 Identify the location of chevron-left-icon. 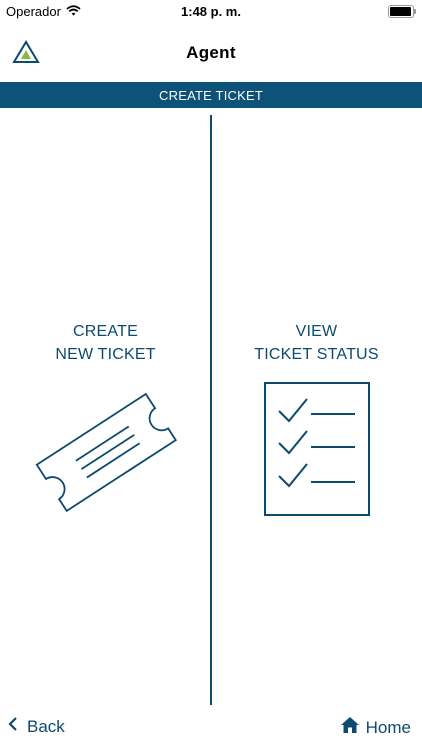
(13, 726).